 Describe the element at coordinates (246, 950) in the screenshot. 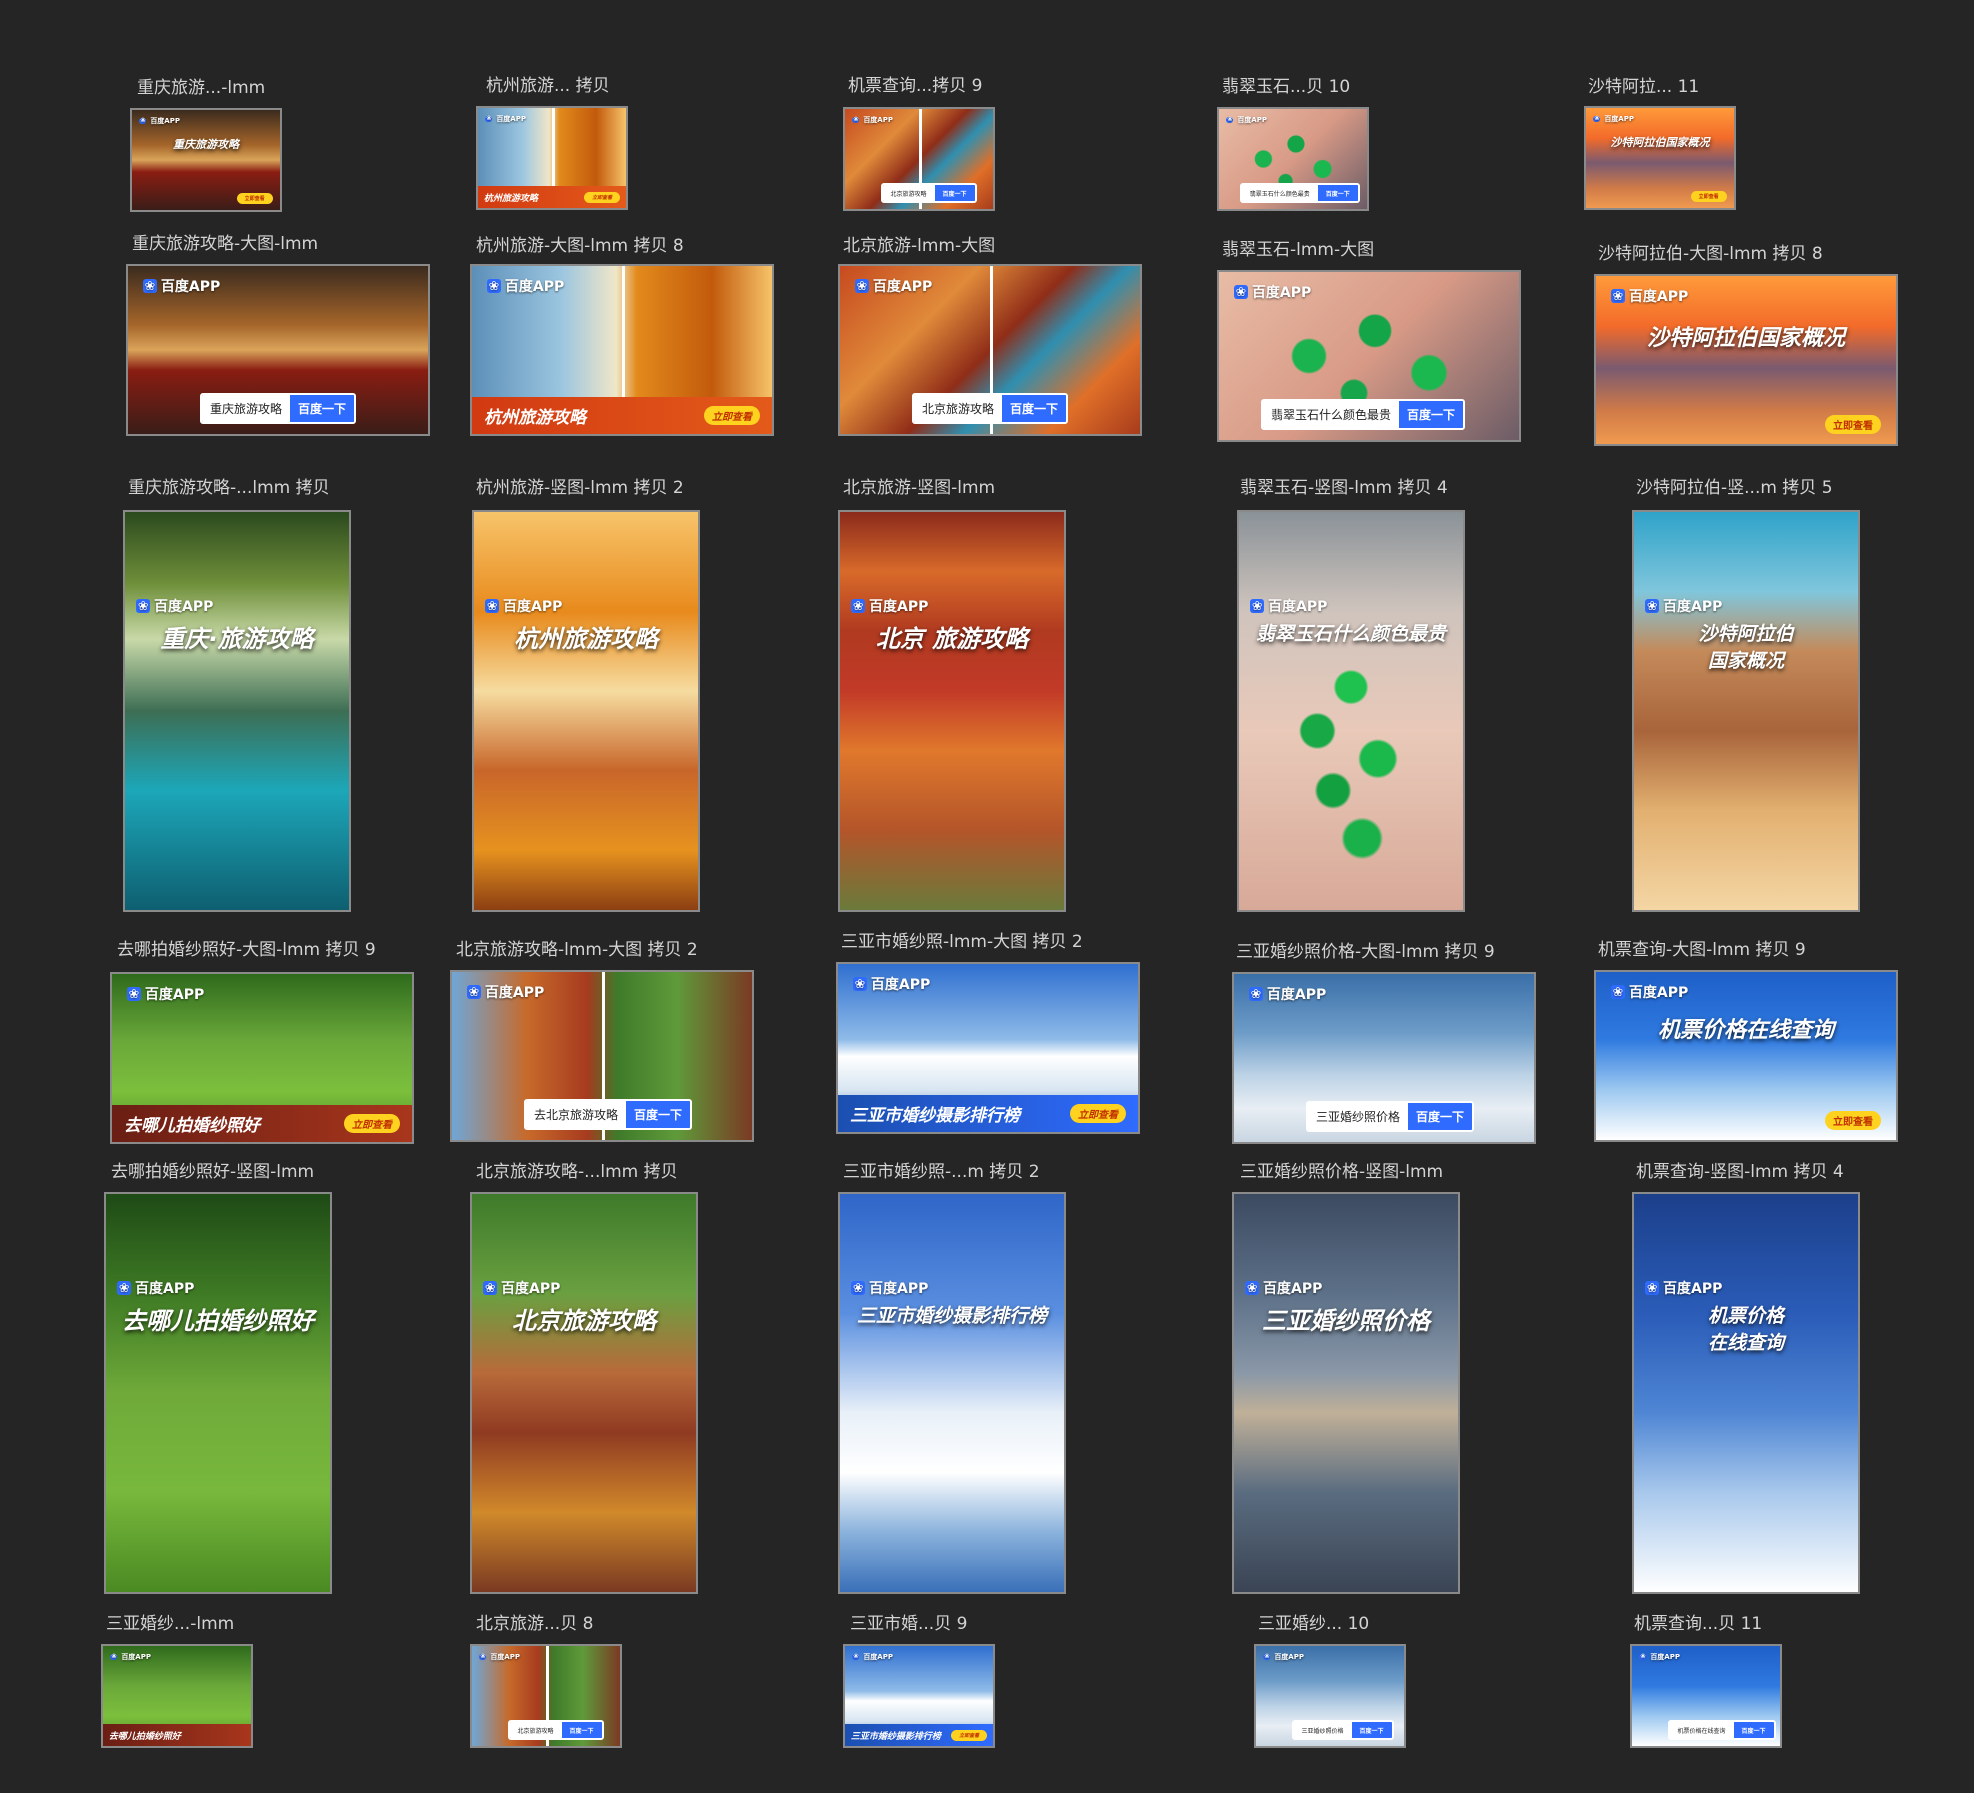

I see `artboard-caption: 去哪拍婚纱照好-大图-lmm 拷贝 9` at that location.